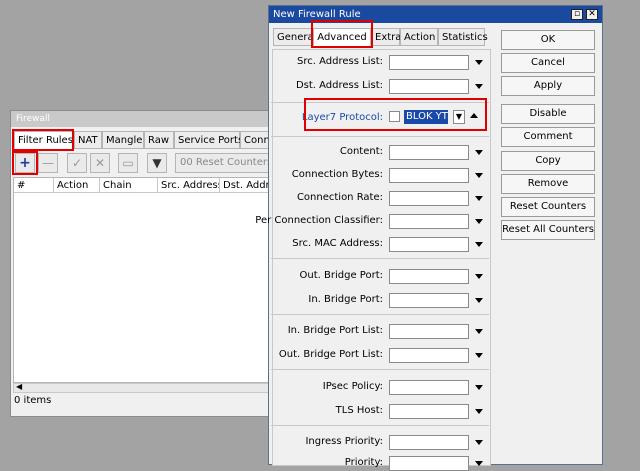 This screenshot has width=640, height=471. What do you see at coordinates (294, 37) in the screenshot?
I see `tab-general: General` at bounding box center [294, 37].